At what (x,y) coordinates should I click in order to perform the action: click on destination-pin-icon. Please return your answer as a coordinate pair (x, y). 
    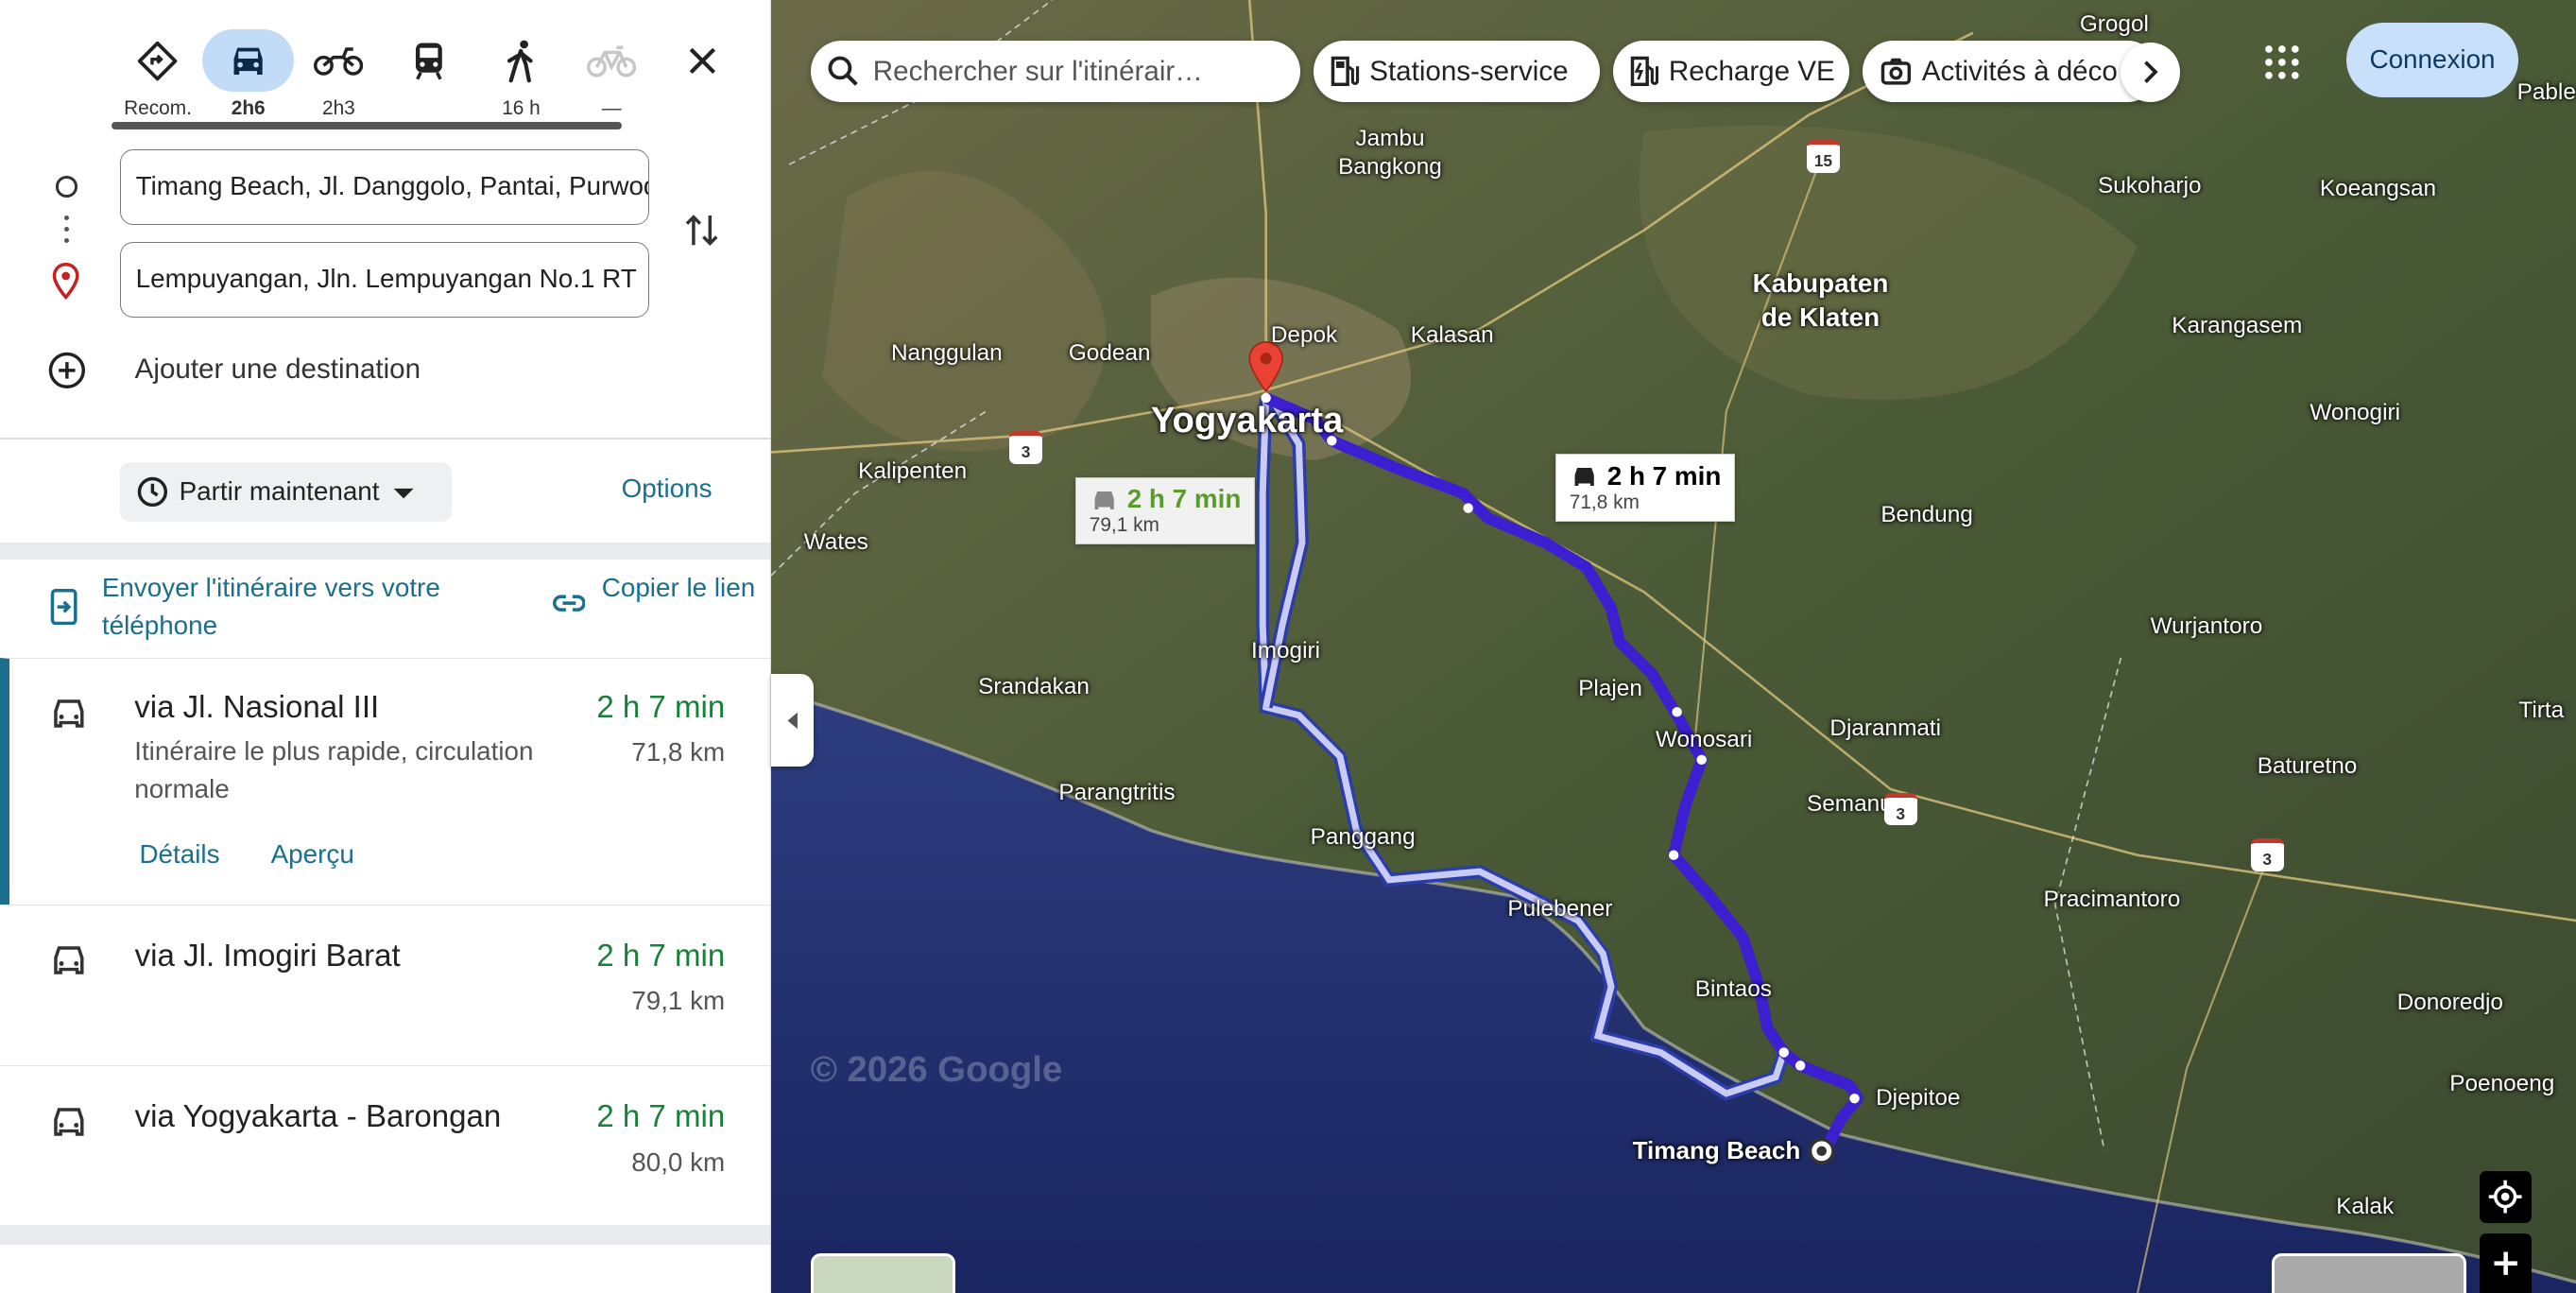
    Looking at the image, I should click on (65, 281).